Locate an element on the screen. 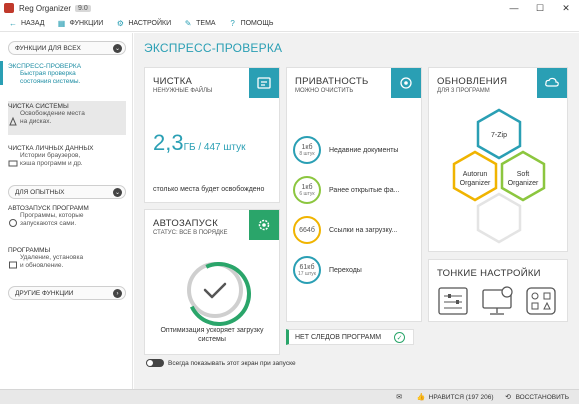 Image resolution: width=579 pixels, height=404 pixels. privacy-size: 1кб is located at coordinates (307, 187).